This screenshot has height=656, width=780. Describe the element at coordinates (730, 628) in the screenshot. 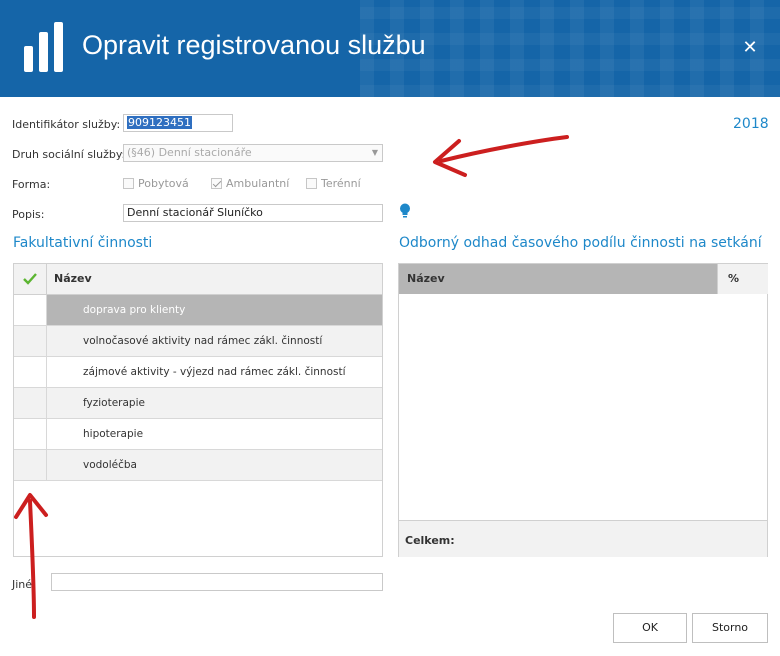

I see `cancel-button: Storno` at that location.